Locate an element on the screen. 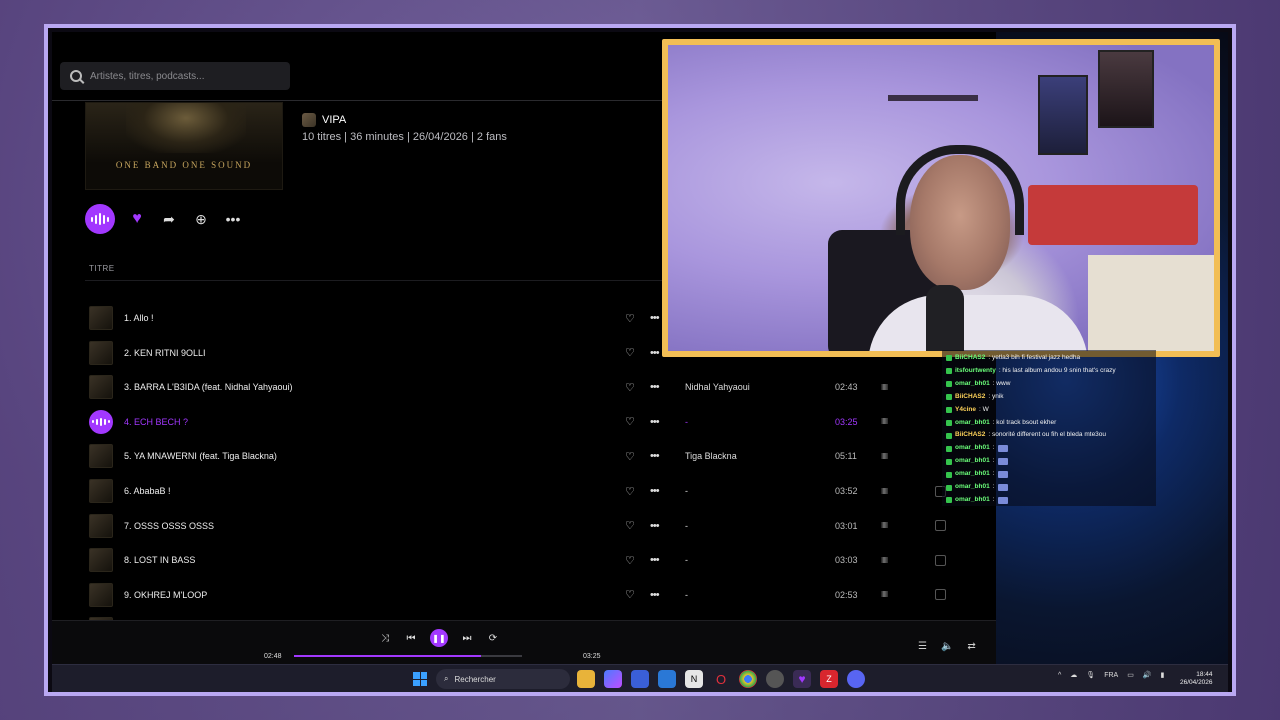  track-title: 5. YA MNAWERNI (feat. Tiga Blackna) is located at coordinates (200, 456).